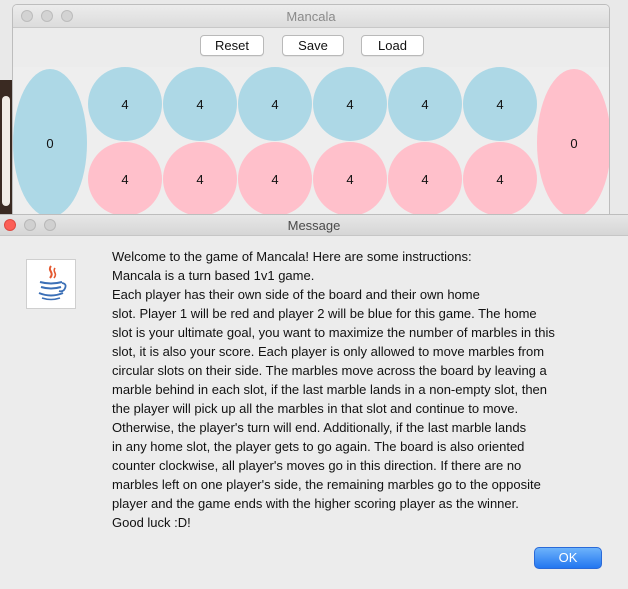 The height and width of the screenshot is (589, 628). I want to click on load-button: Load, so click(392, 45).